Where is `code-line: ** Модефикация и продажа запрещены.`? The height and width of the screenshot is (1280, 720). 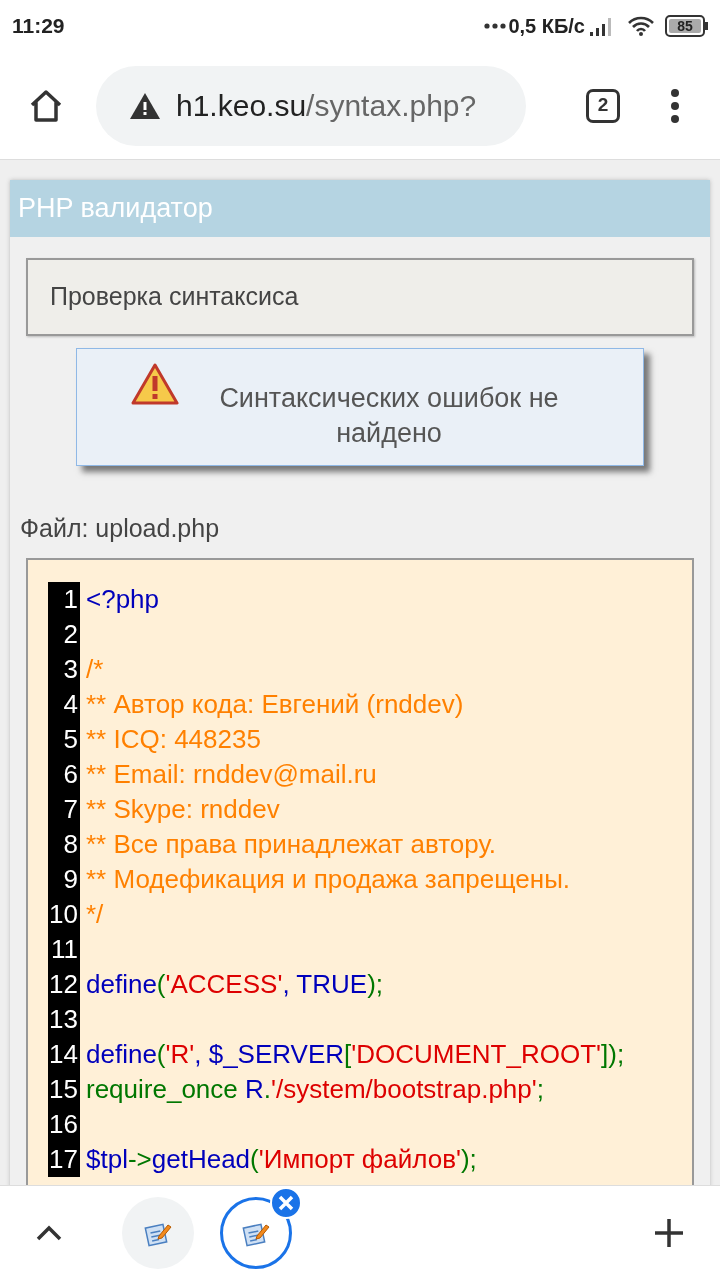 code-line: ** Модефикация и продажа запрещены. is located at coordinates (328, 879).